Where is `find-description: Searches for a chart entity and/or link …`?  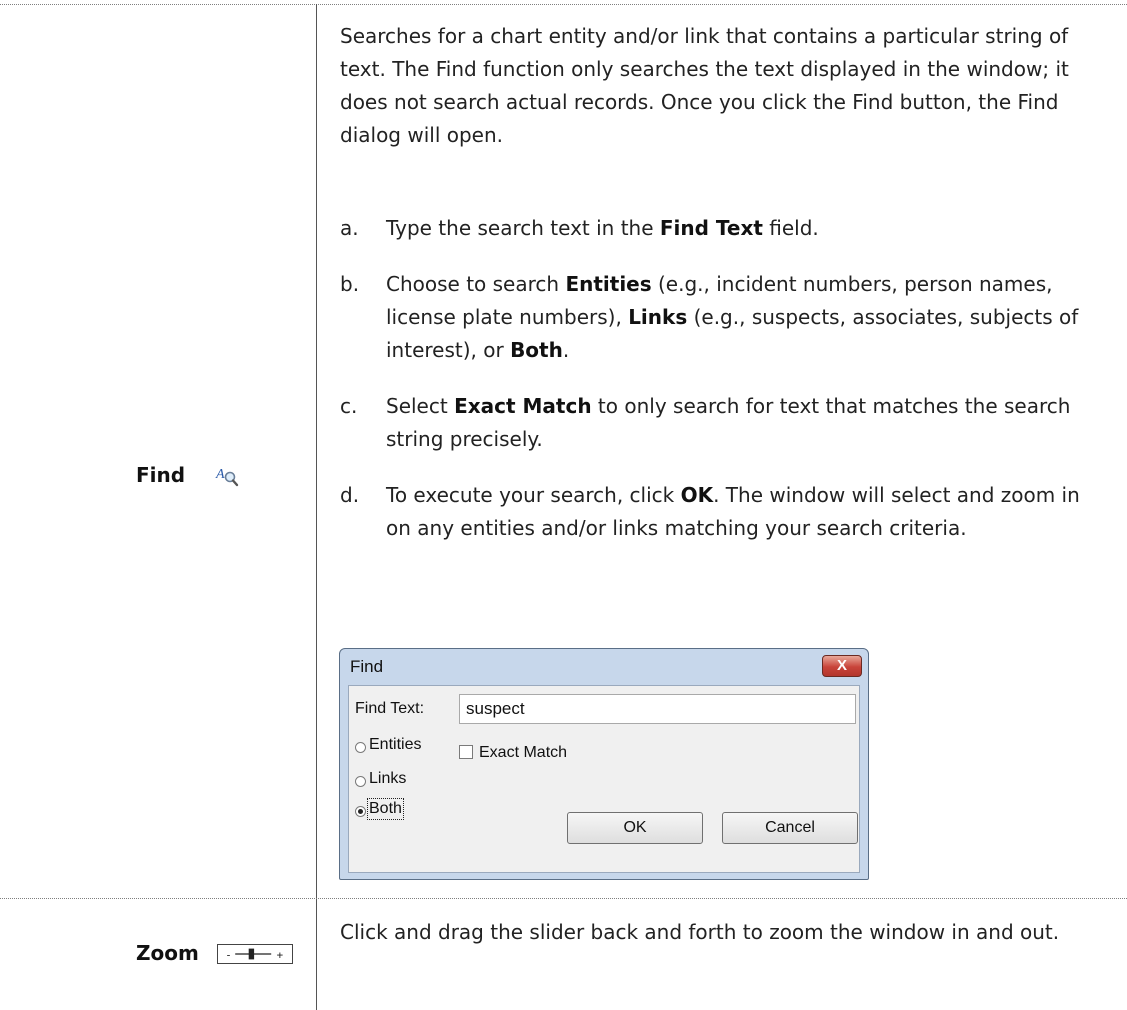
find-description: Searches for a chart entity and/or link … is located at coordinates (704, 85).